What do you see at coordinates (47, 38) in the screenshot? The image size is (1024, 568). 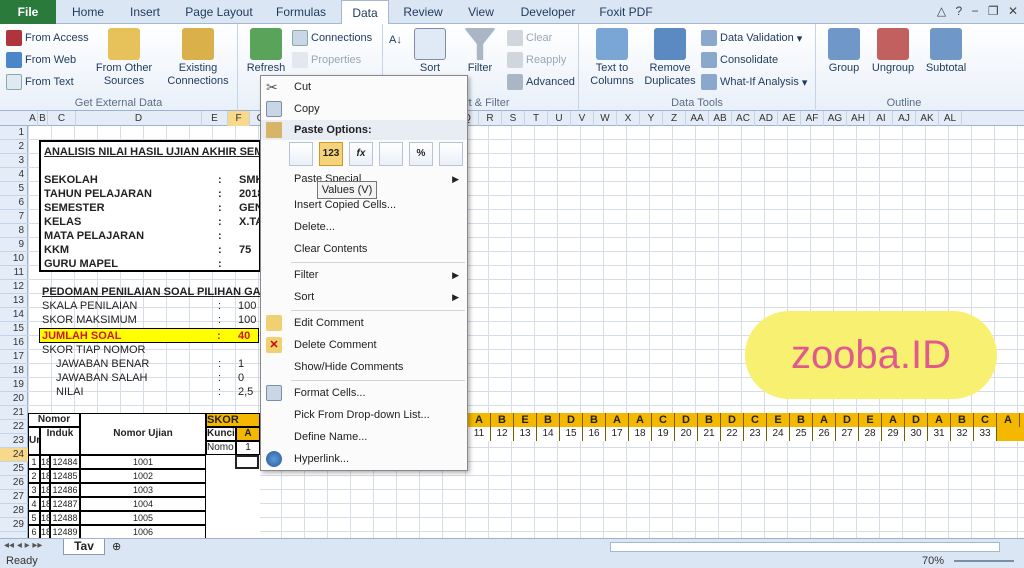 I see `from-access-button: From Access` at bounding box center [47, 38].